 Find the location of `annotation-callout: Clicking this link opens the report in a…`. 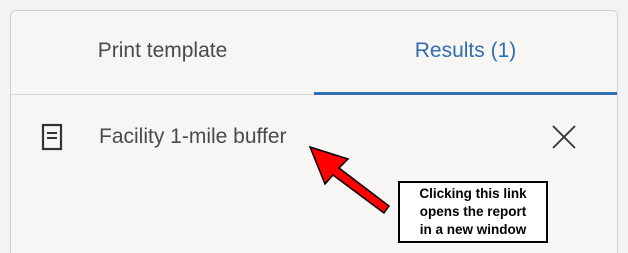

annotation-callout: Clicking this link opens the report in a… is located at coordinates (473, 212).